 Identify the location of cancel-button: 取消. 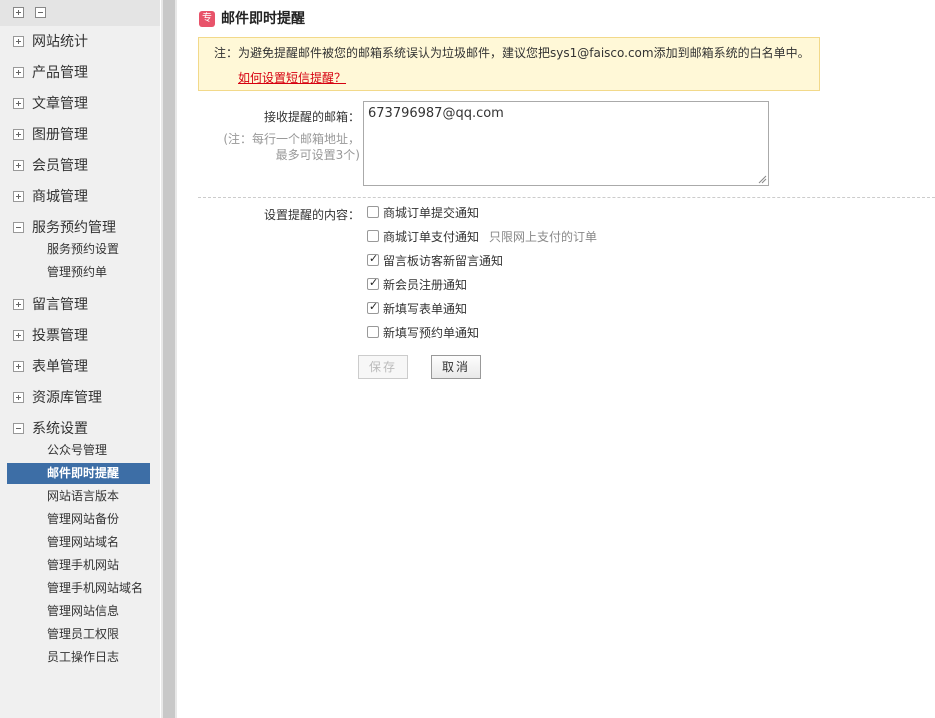
(456, 367).